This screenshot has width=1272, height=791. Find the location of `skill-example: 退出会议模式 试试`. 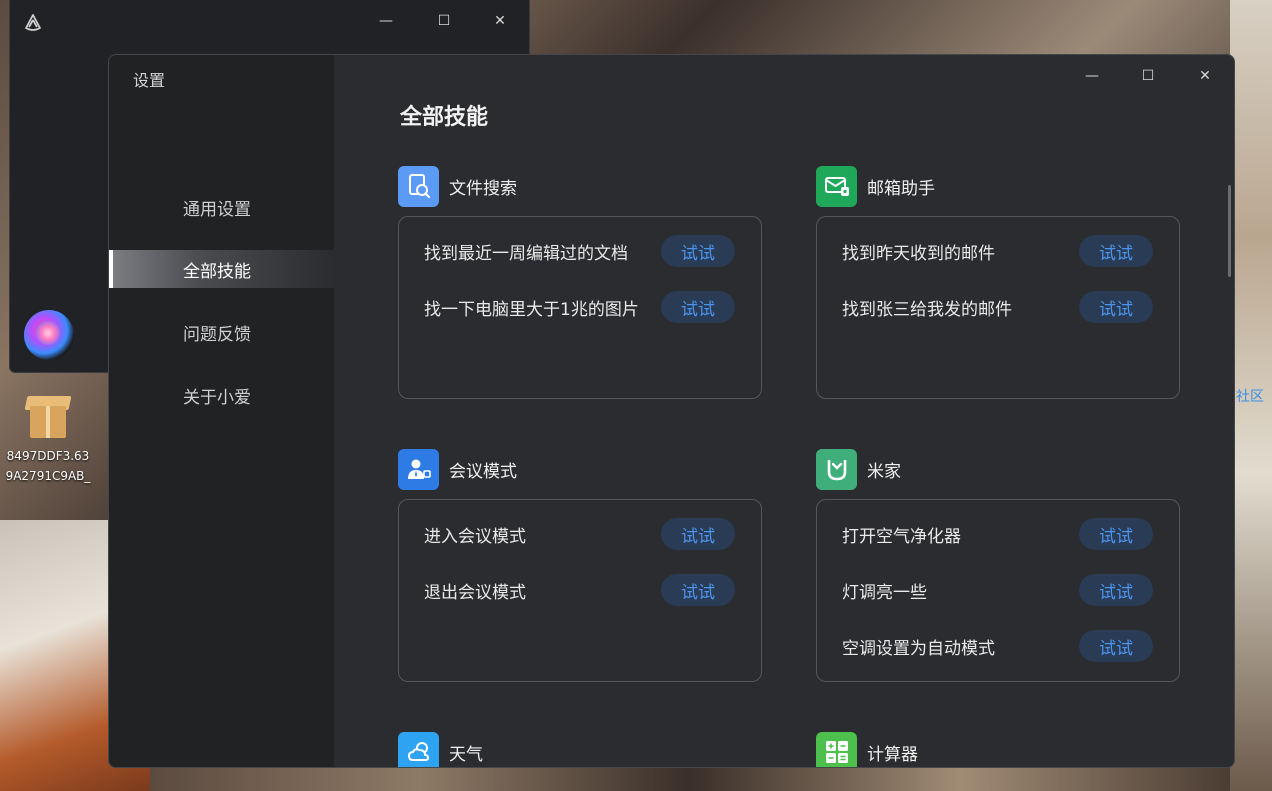

skill-example: 退出会议模式 试试 is located at coordinates (579, 590).